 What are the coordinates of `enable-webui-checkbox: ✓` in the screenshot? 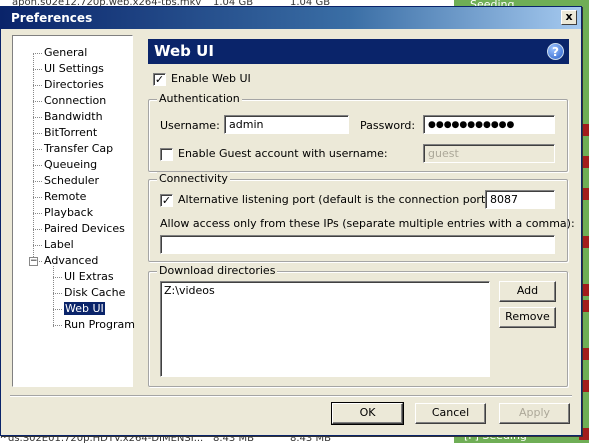 It's located at (159, 79).